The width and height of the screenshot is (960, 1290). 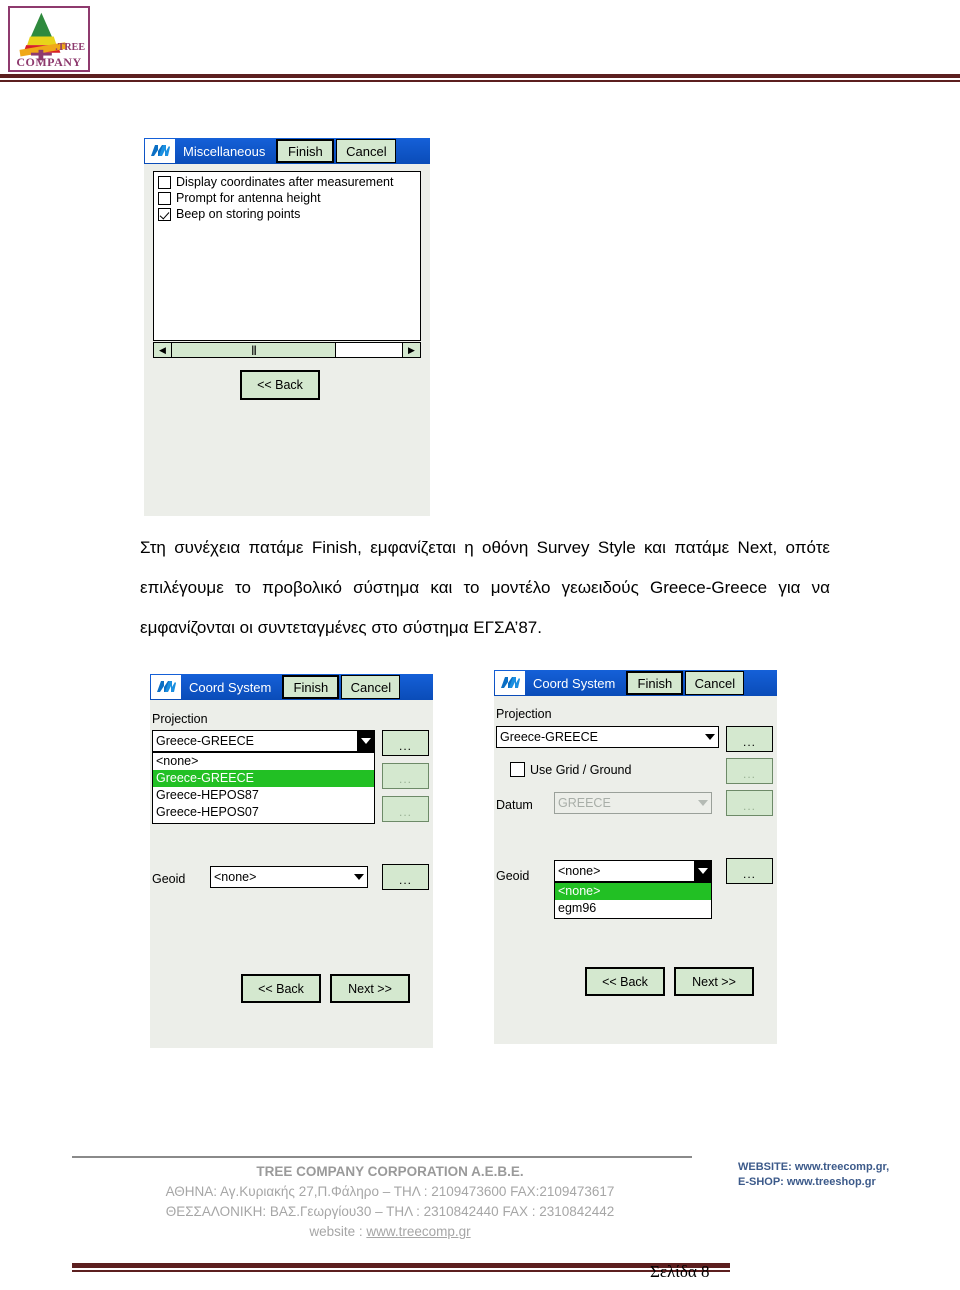 I want to click on dropdown-option: Greece-HEPOS07, so click(x=263, y=812).